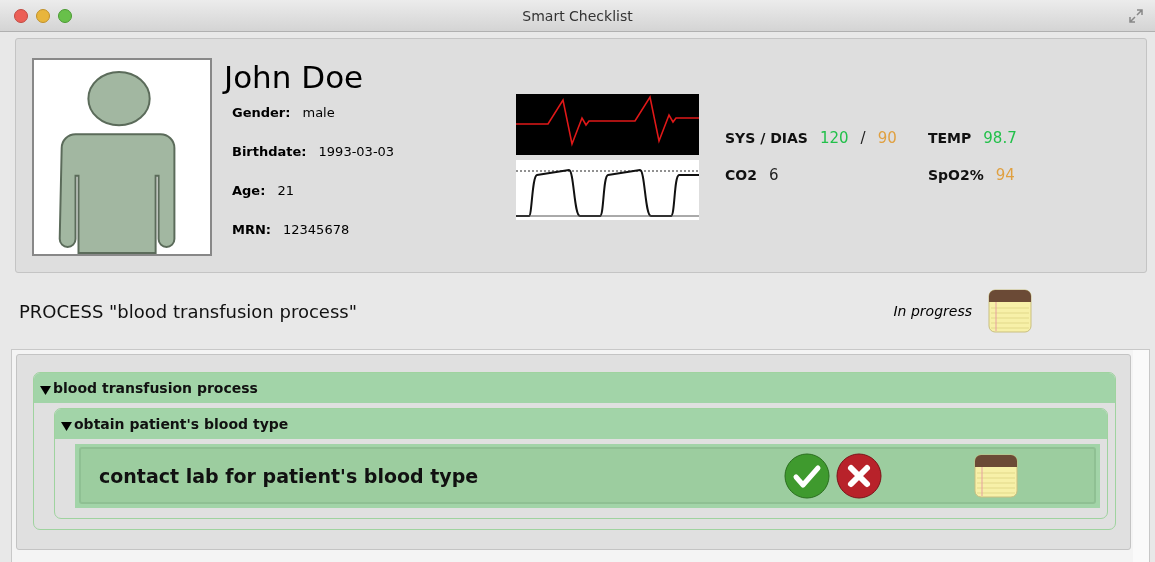  Describe the element at coordinates (577, 15) in the screenshot. I see `window-title: Smart Checklist` at that location.